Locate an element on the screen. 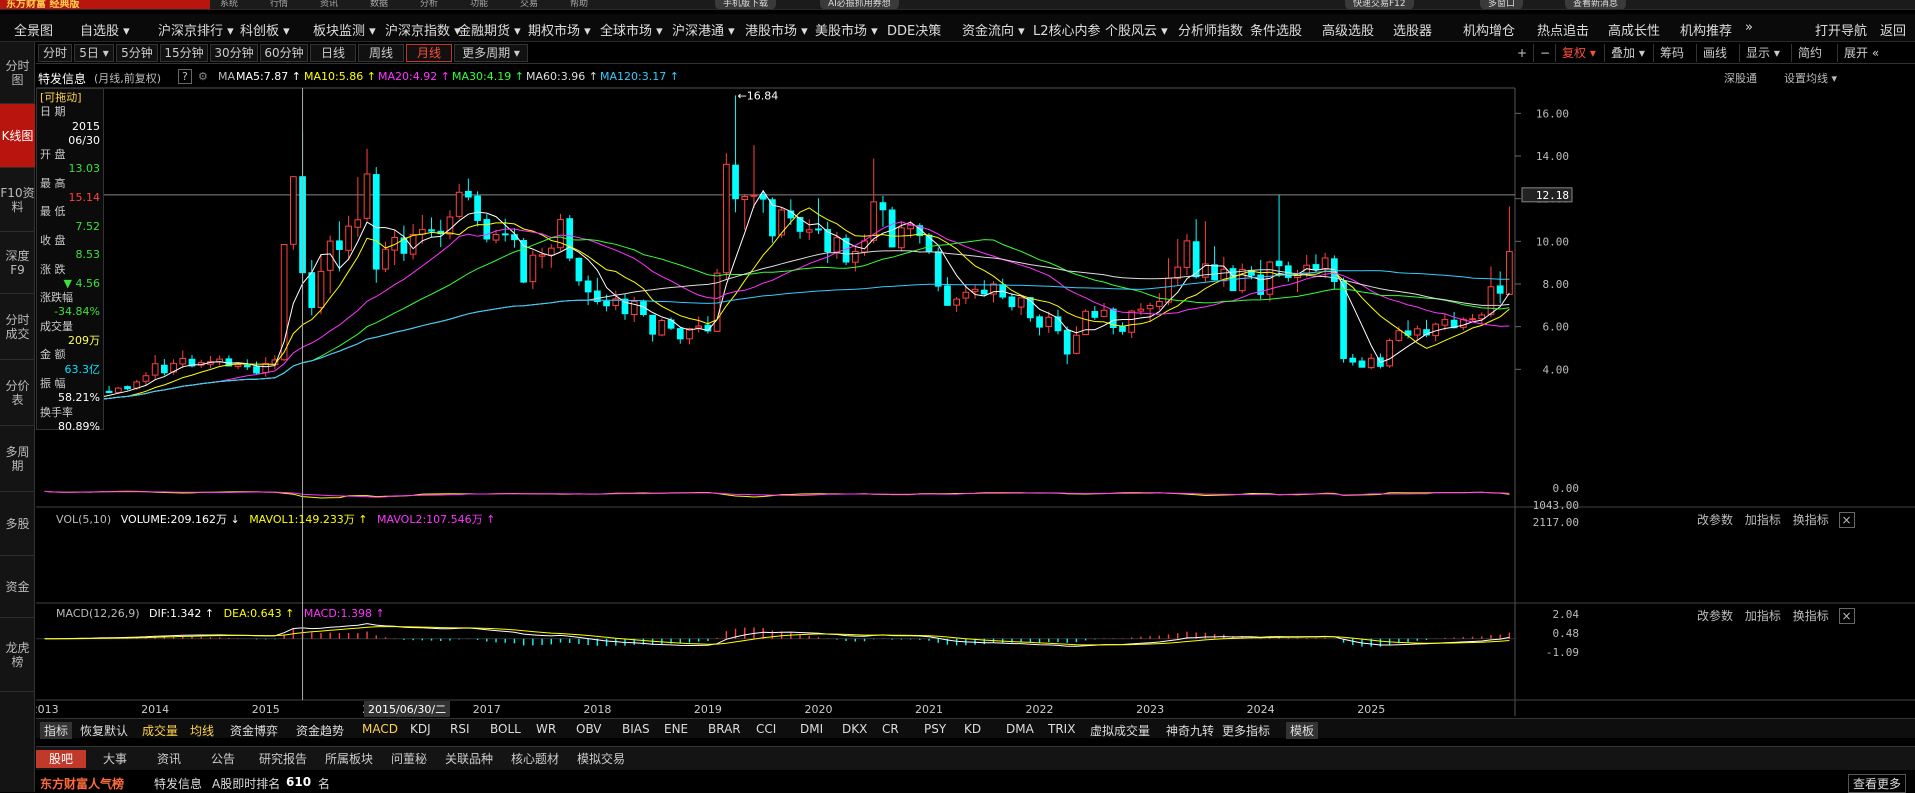  nav-hk-market: 港股市场 ▾ is located at coordinates (776, 29).